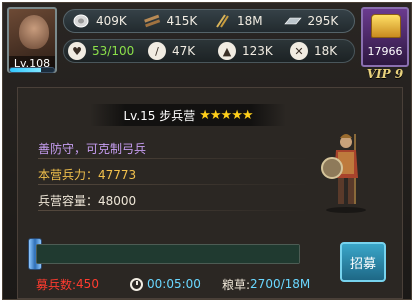 The width and height of the screenshot is (414, 302). I want to click on resource-iron: 295K, so click(319, 21).